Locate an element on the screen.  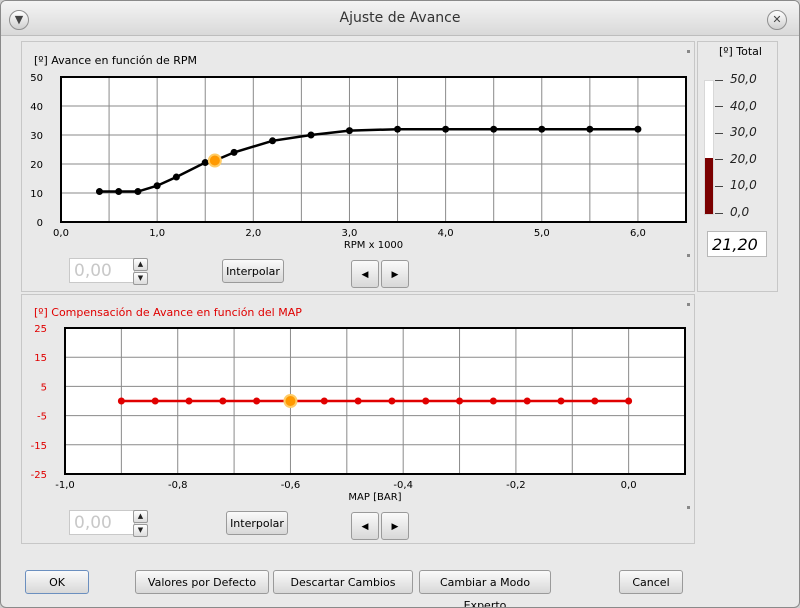
close-button: ✕ is located at coordinates (777, 20).